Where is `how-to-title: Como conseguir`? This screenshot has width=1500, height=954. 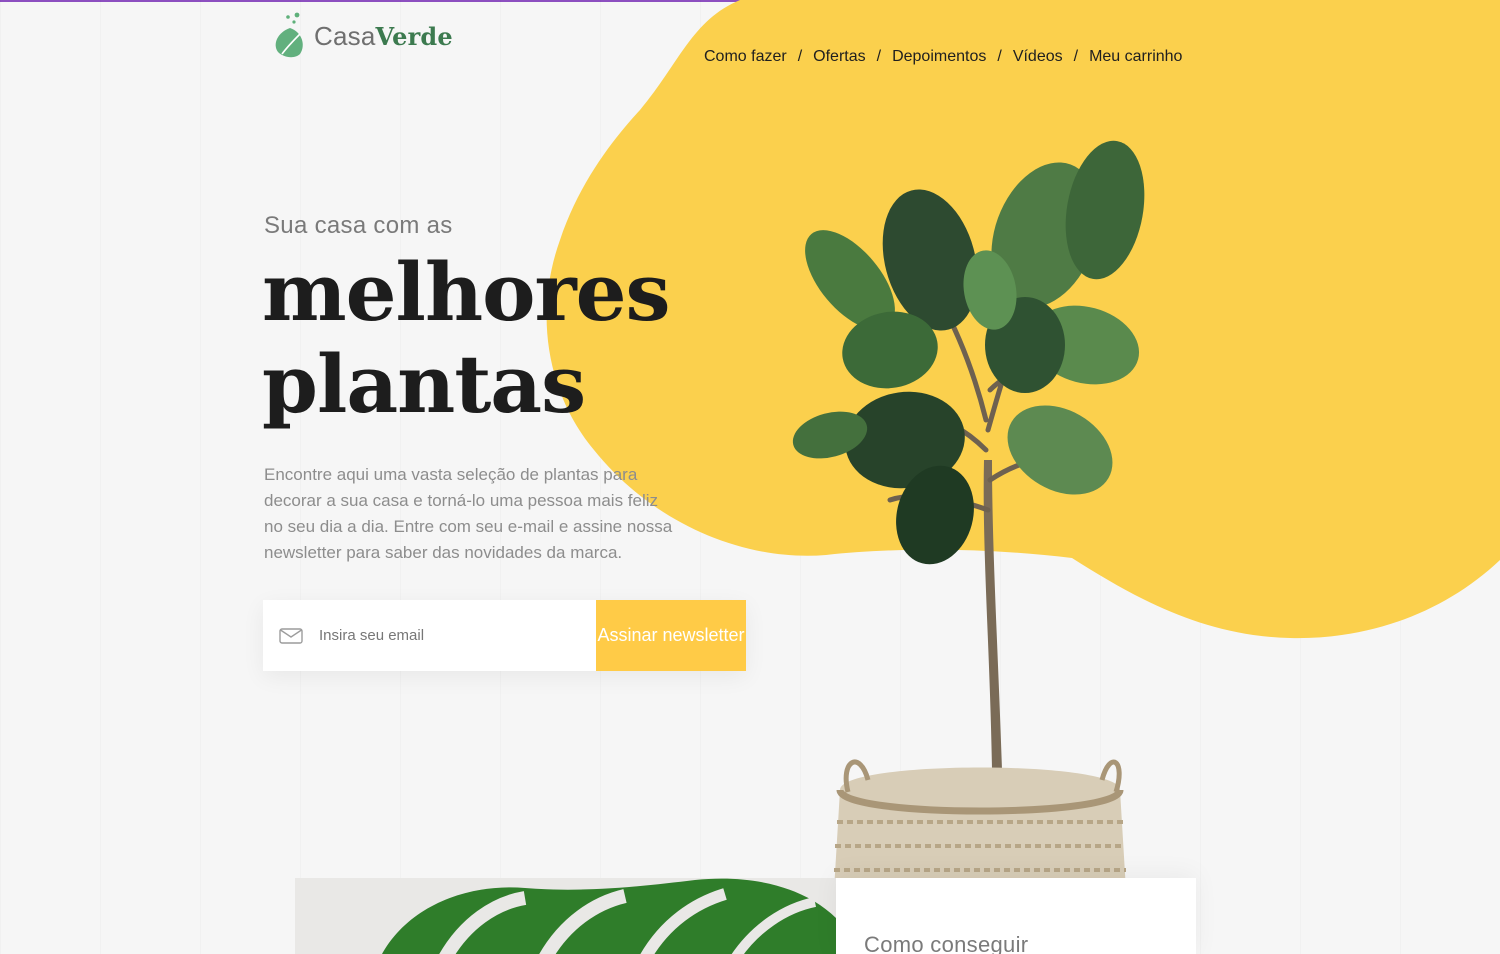 how-to-title: Como conseguir is located at coordinates (946, 943).